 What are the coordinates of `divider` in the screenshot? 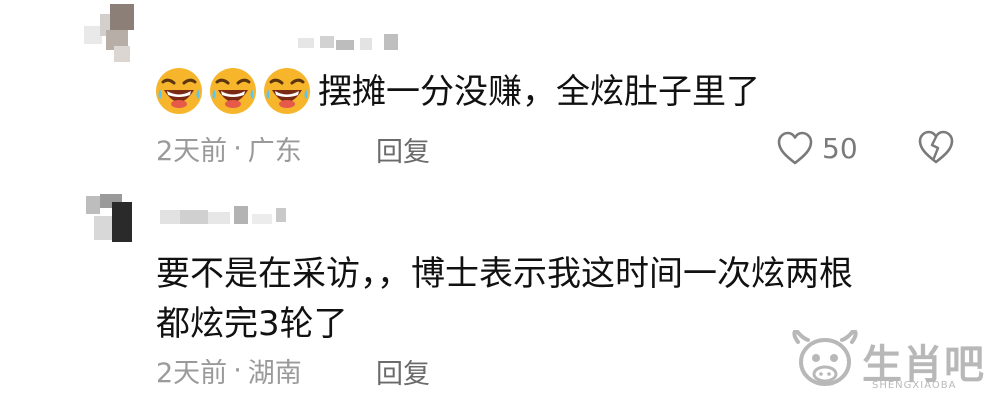 It's located at (499, 190).